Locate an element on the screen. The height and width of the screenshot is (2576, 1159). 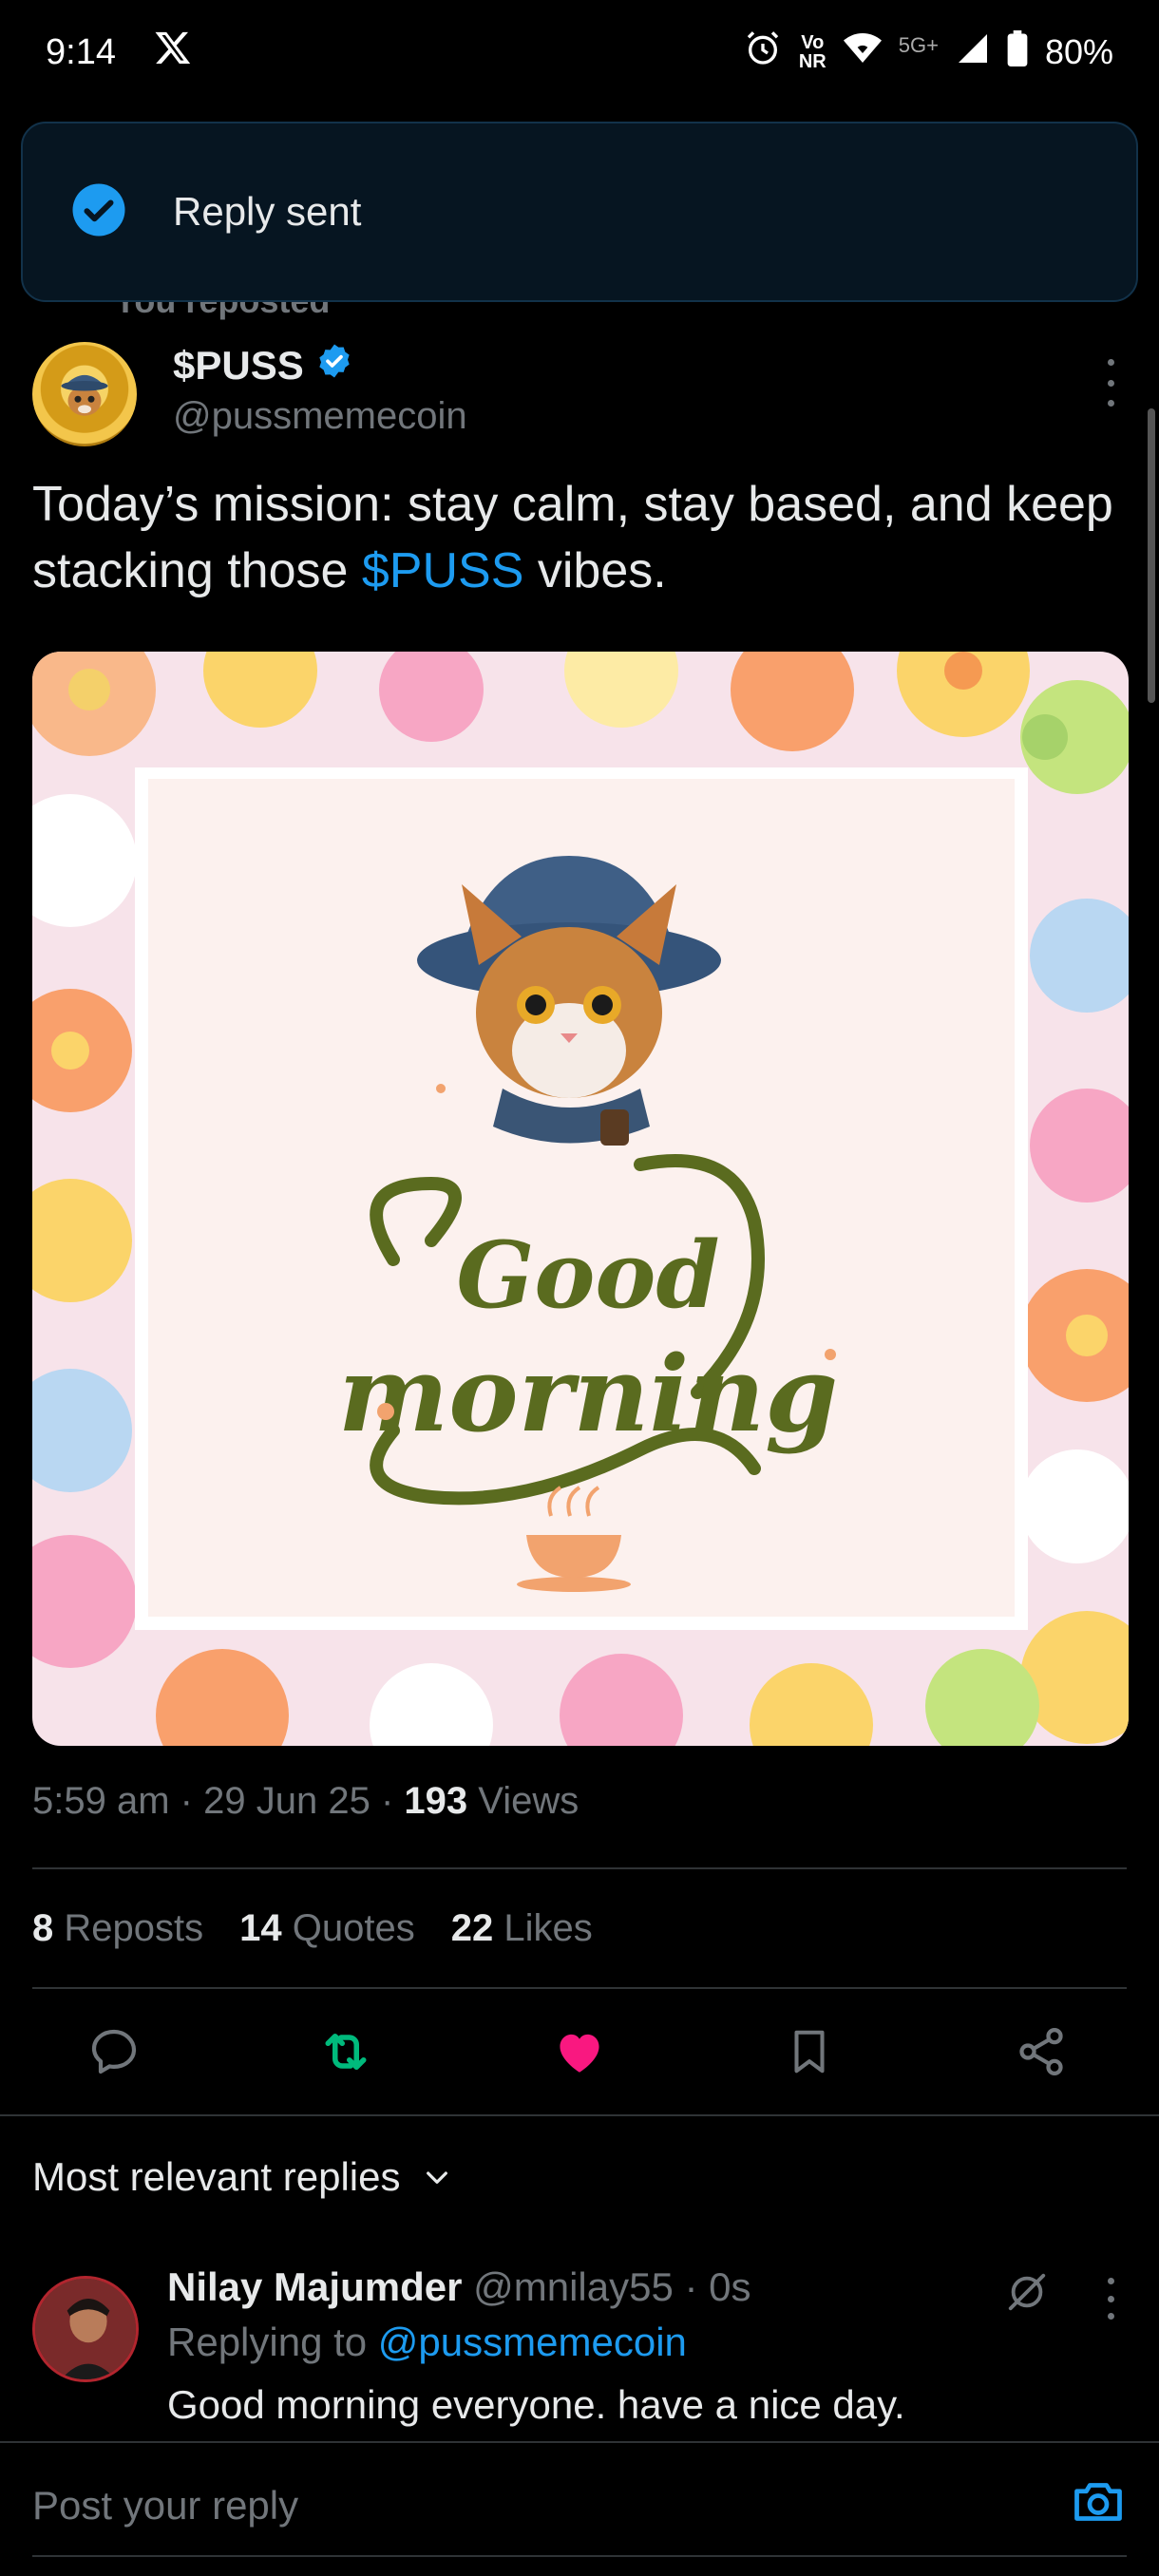
reply-sent-toast: Reply sent is located at coordinates (579, 212).